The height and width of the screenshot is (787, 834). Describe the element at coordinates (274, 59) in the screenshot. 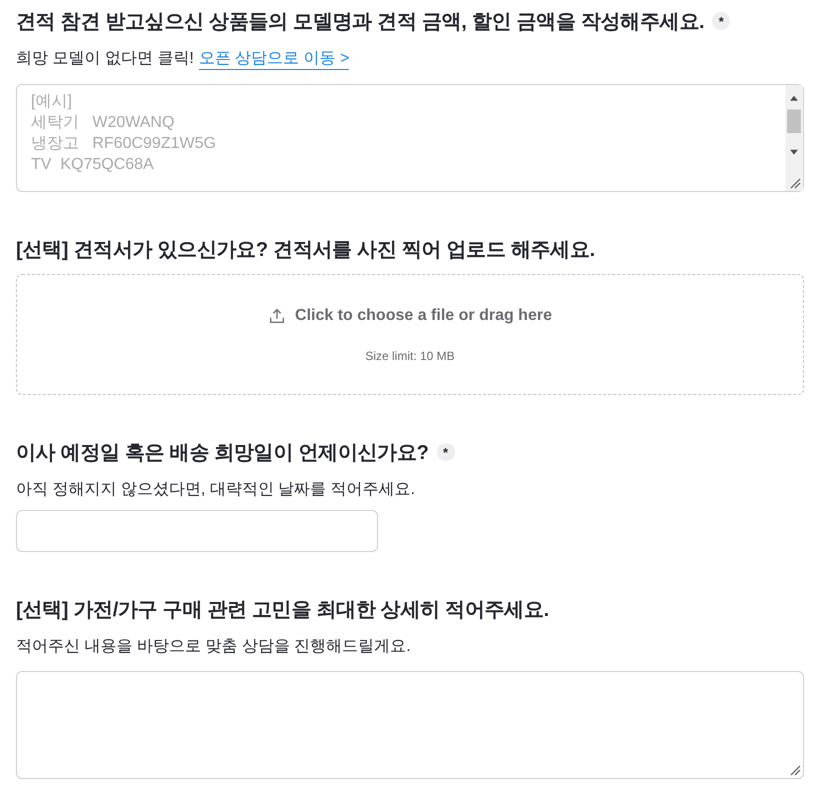

I see `open-consult-link: 오픈 상담으로 이동 >` at that location.